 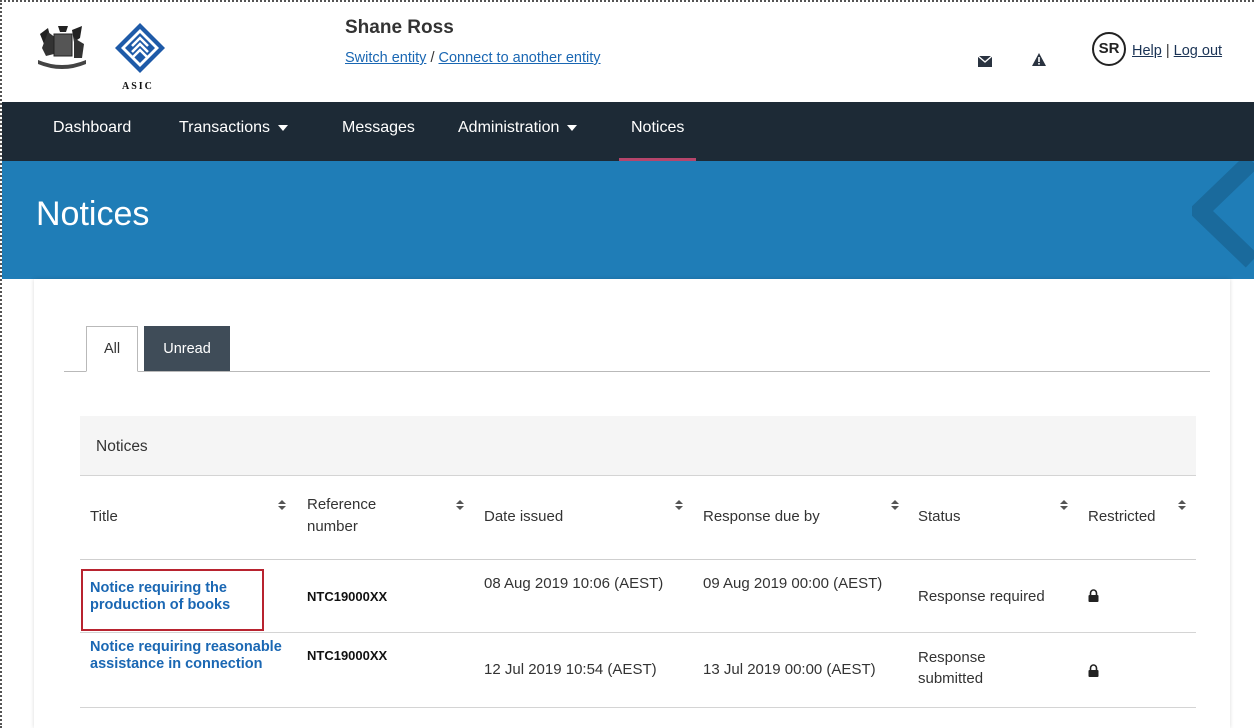 I want to click on col-status: Status, so click(x=939, y=517).